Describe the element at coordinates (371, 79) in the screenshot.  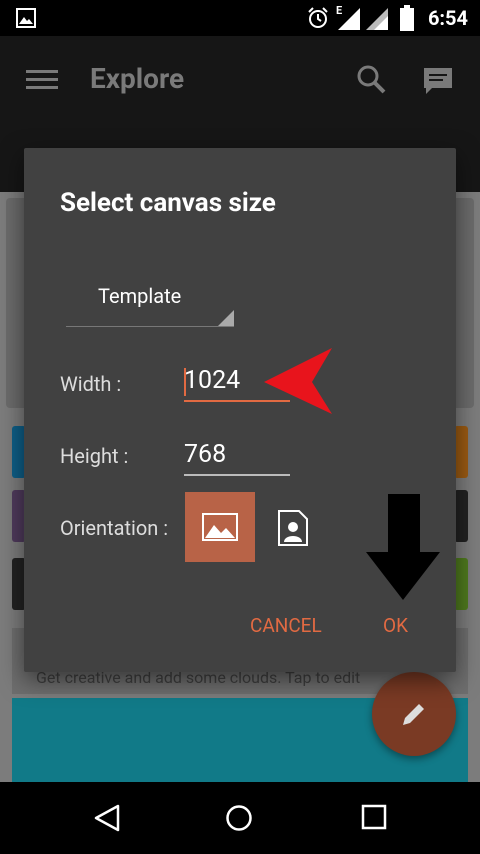
I see `search-icon` at that location.